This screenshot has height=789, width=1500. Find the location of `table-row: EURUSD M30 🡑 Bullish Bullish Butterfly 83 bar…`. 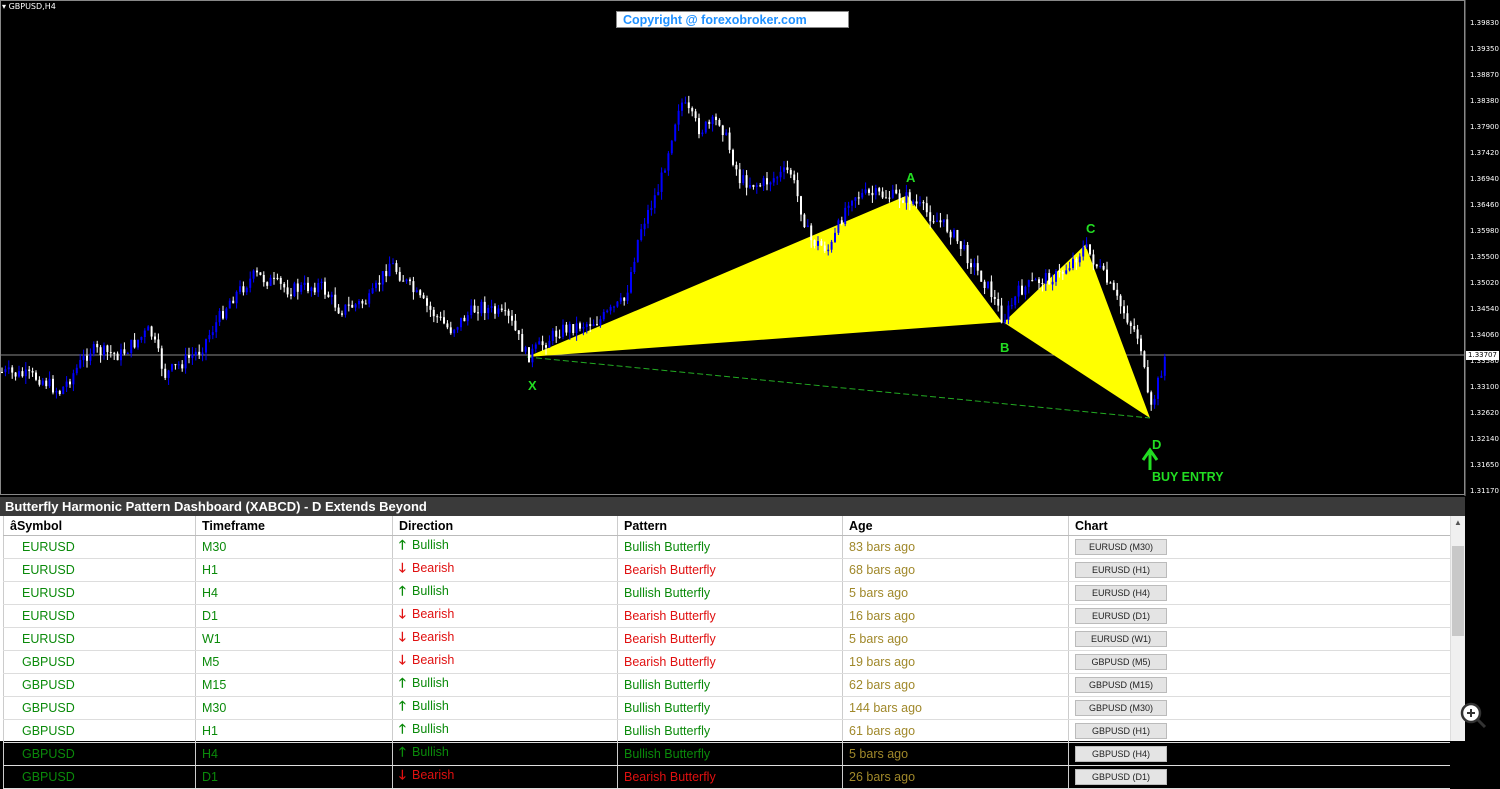

table-row: EURUSD M30 🡑 Bullish Bullish Butterfly 83 bar… is located at coordinates (726, 547).